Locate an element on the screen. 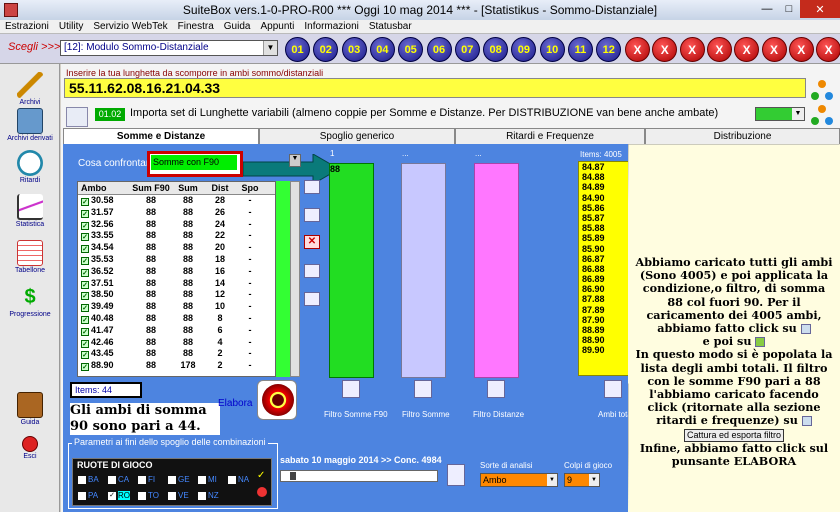  tab-spoglio-generico: Spoglio generico is located at coordinates (357, 136).